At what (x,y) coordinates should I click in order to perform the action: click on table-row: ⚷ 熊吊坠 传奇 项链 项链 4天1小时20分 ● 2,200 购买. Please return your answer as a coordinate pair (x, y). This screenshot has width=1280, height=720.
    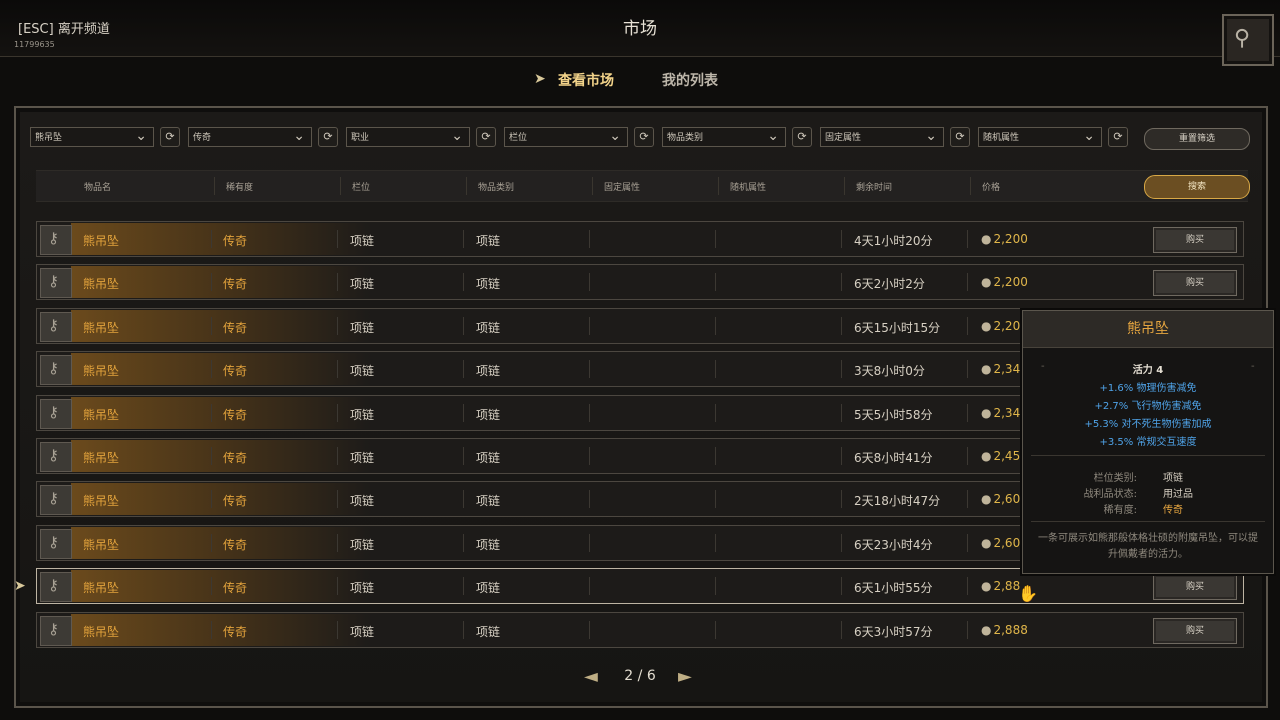
    Looking at the image, I should click on (640, 239).